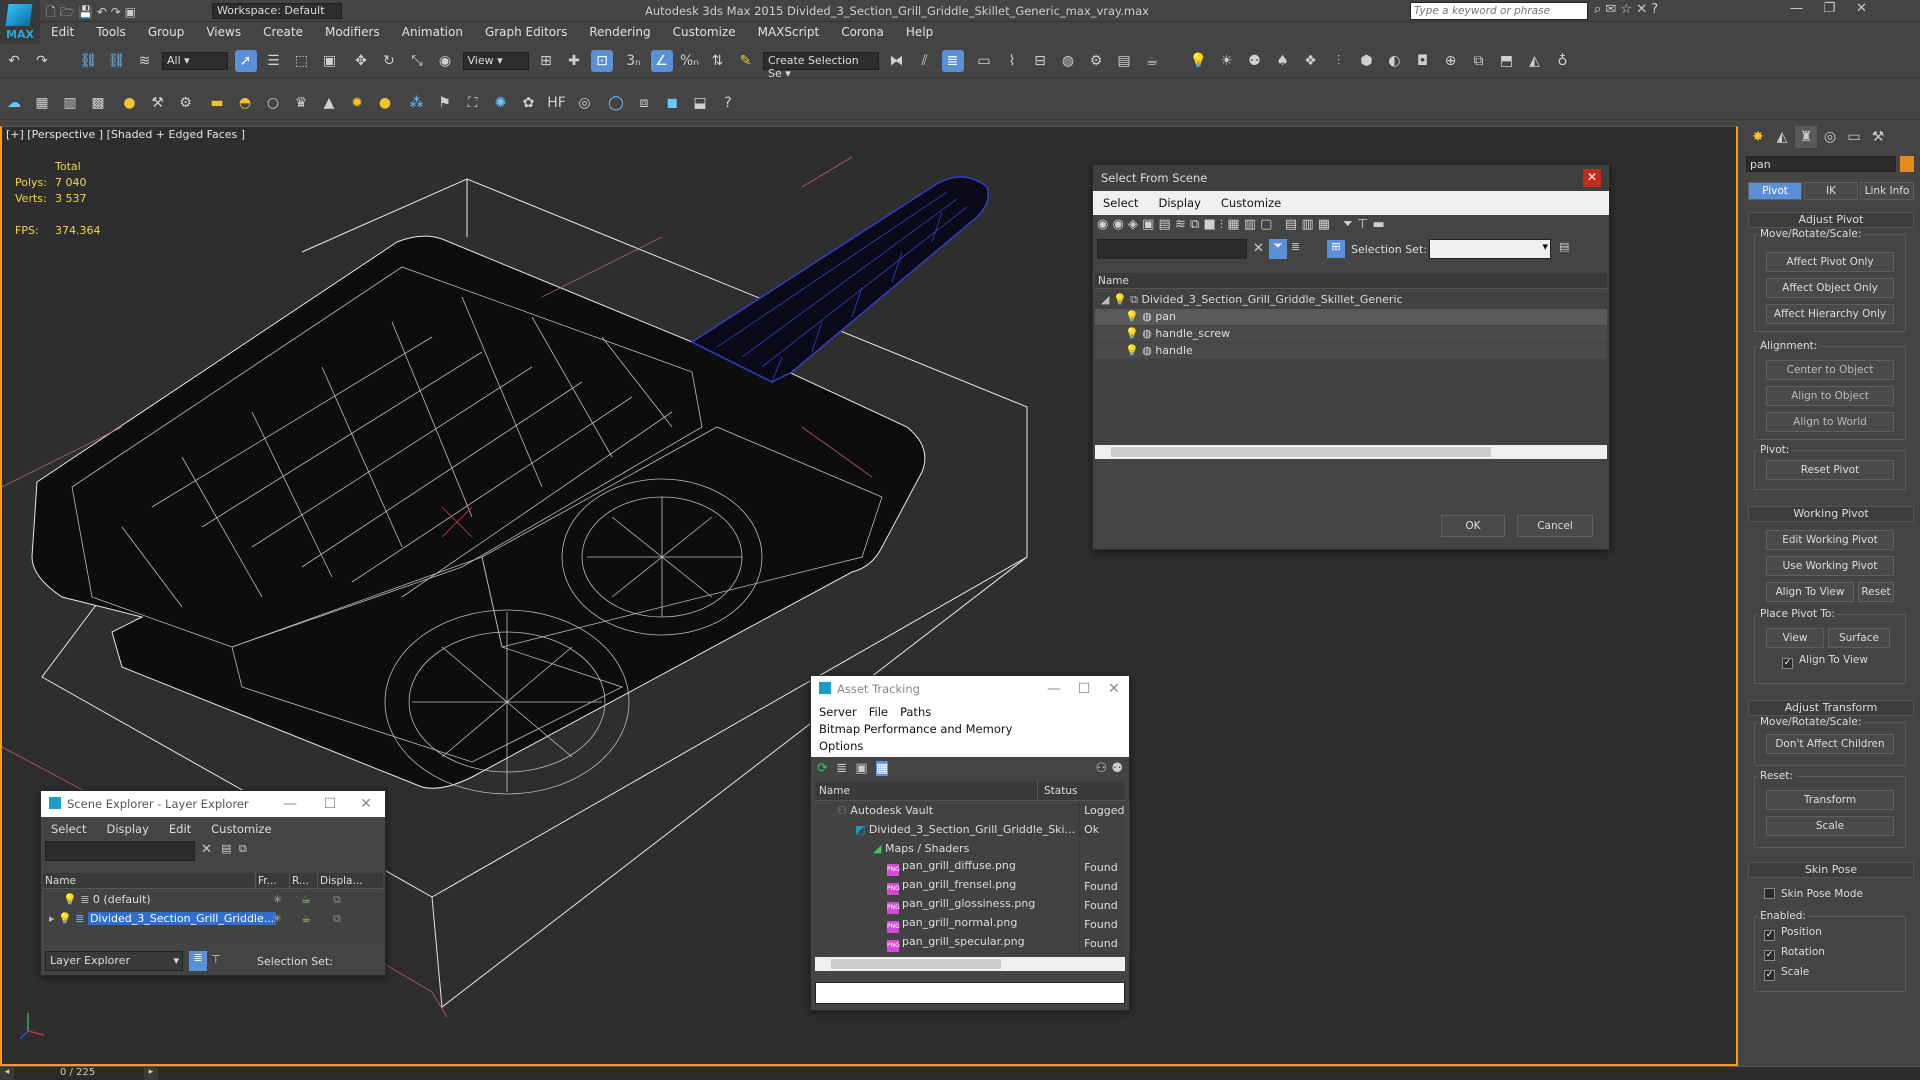  What do you see at coordinates (634, 61) in the screenshot?
I see `snaps-toggle-icon: 3ₙ` at bounding box center [634, 61].